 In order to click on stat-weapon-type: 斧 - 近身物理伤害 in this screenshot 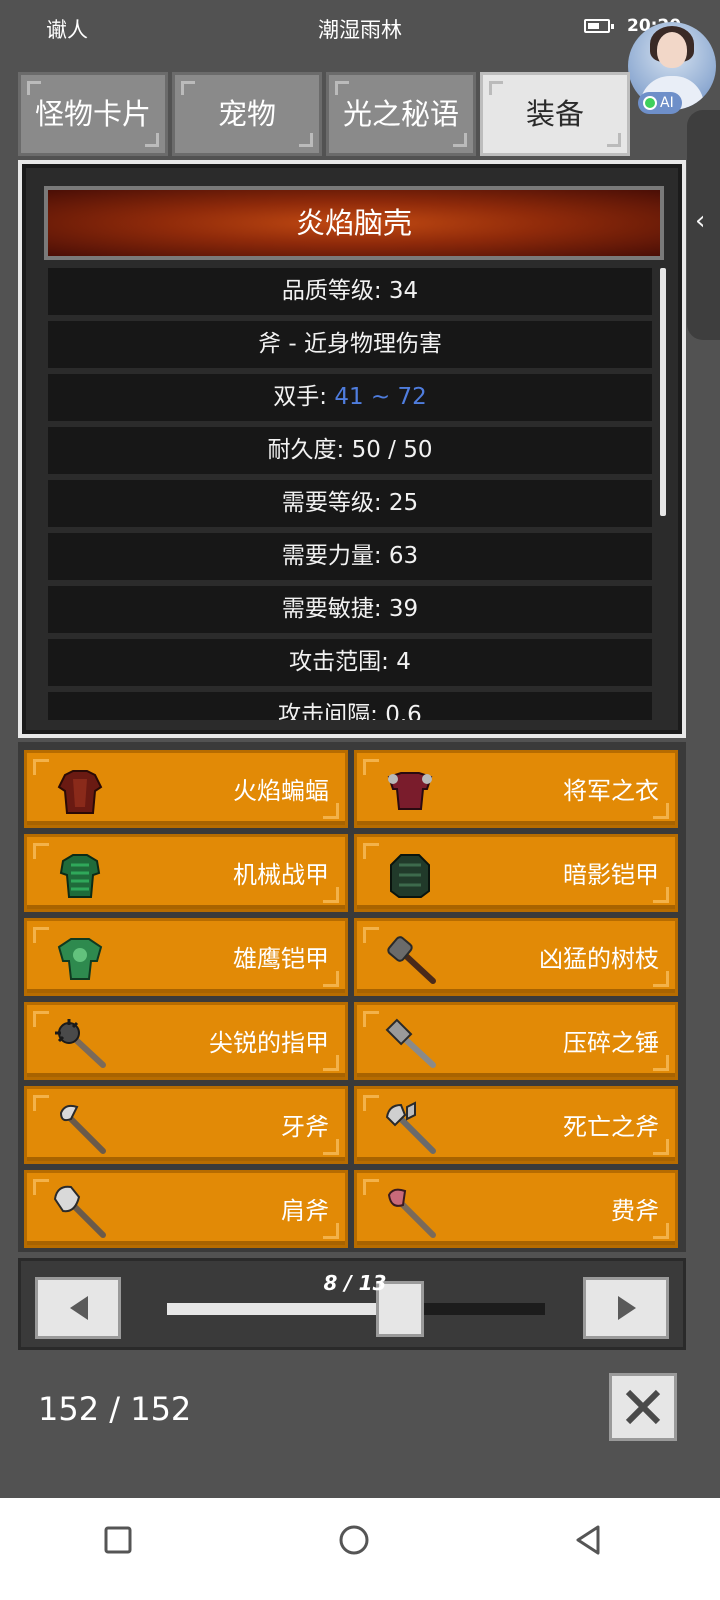, I will do `click(350, 344)`.